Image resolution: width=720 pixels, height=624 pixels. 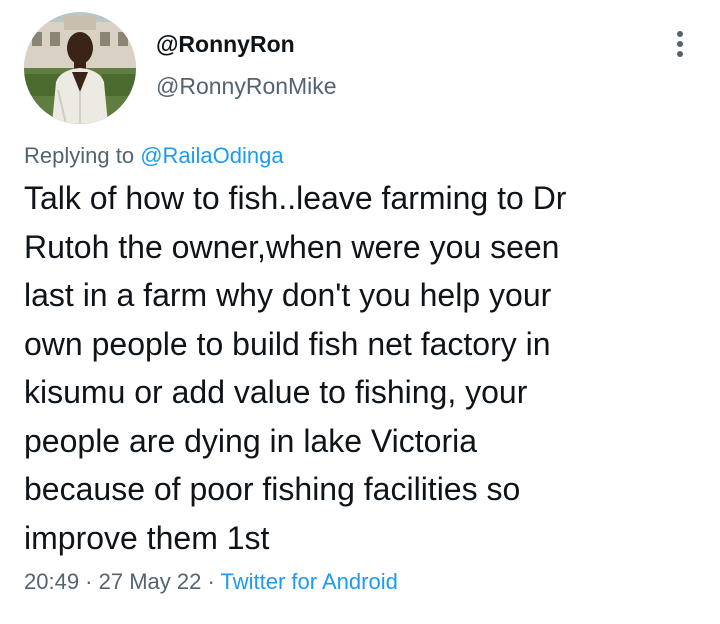 What do you see at coordinates (147, 537) in the screenshot?
I see `tweet-text-line: improve them 1st` at bounding box center [147, 537].